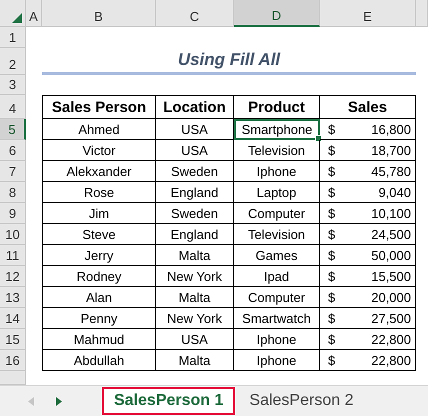  Describe the element at coordinates (422, 13) in the screenshot. I see `column-header` at that location.